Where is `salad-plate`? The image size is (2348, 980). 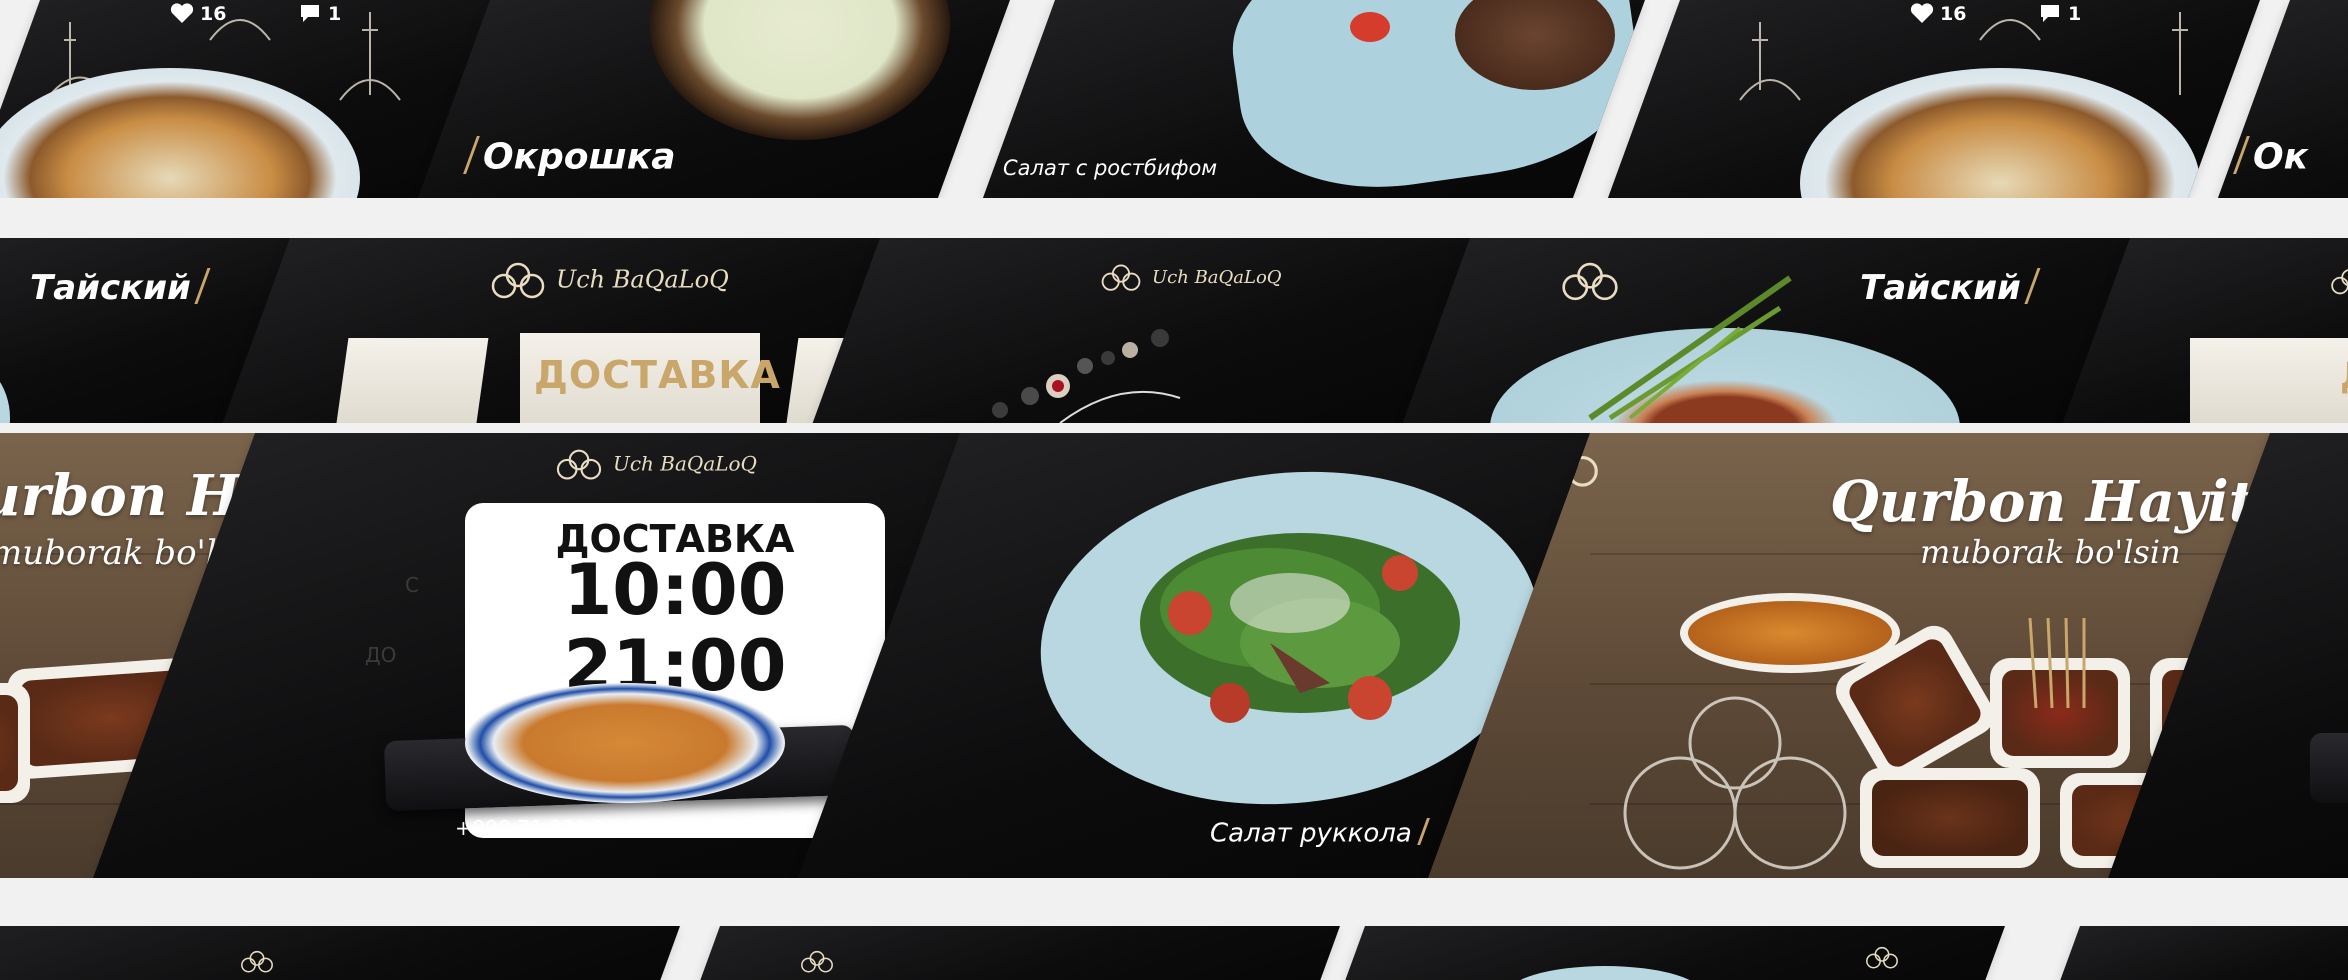
salad-plate is located at coordinates (5, 390).